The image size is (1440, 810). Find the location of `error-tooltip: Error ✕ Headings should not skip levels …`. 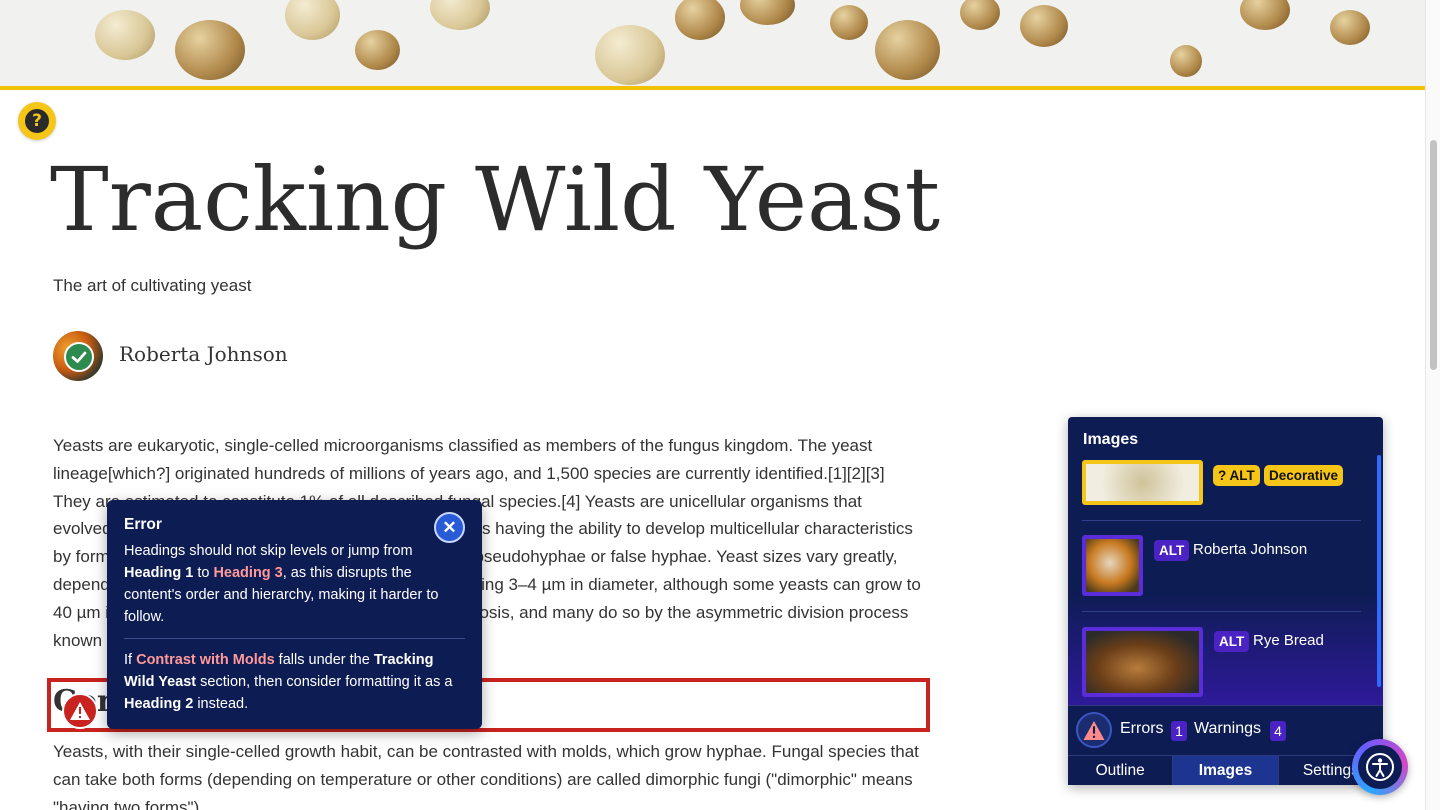

error-tooltip: Error ✕ Headings should not skip levels … is located at coordinates (294, 614).